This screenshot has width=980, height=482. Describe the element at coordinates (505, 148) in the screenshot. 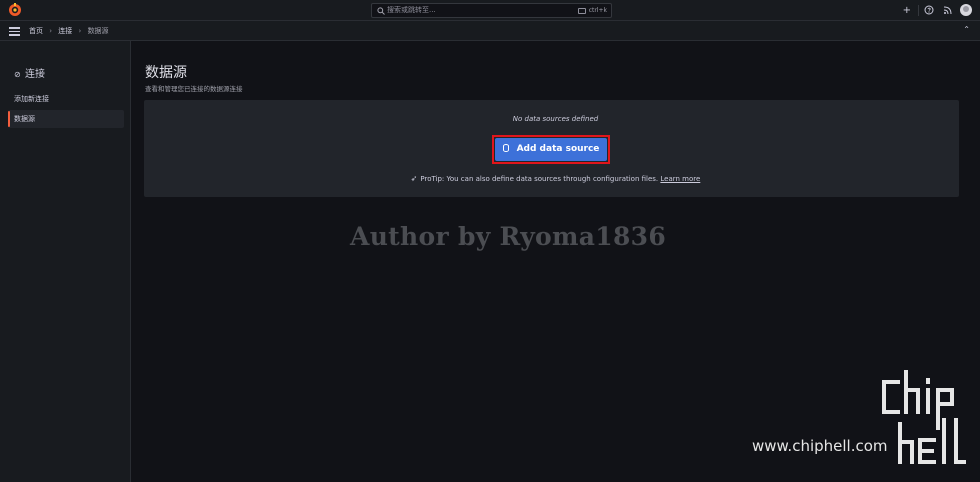

I see `database-icon` at that location.